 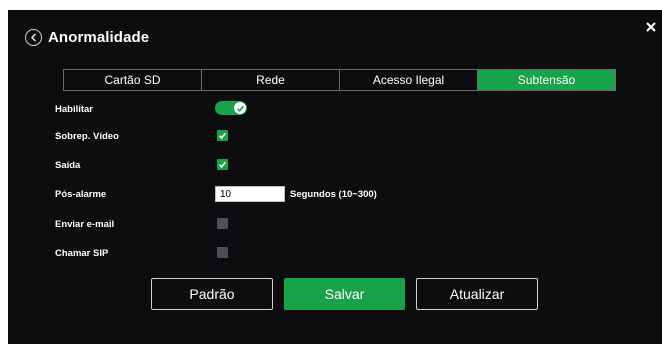 What do you see at coordinates (477, 294) in the screenshot?
I see `refresh-button: Atualizar` at bounding box center [477, 294].